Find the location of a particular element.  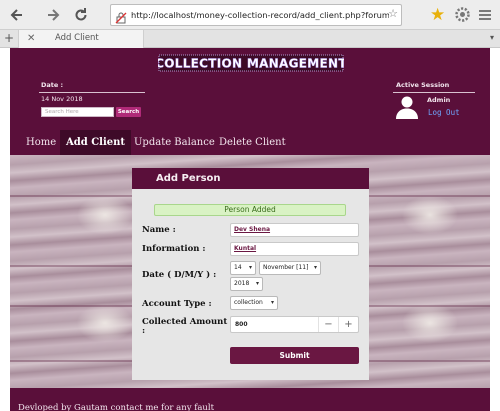

user-avatar-icon is located at coordinates (407, 107).